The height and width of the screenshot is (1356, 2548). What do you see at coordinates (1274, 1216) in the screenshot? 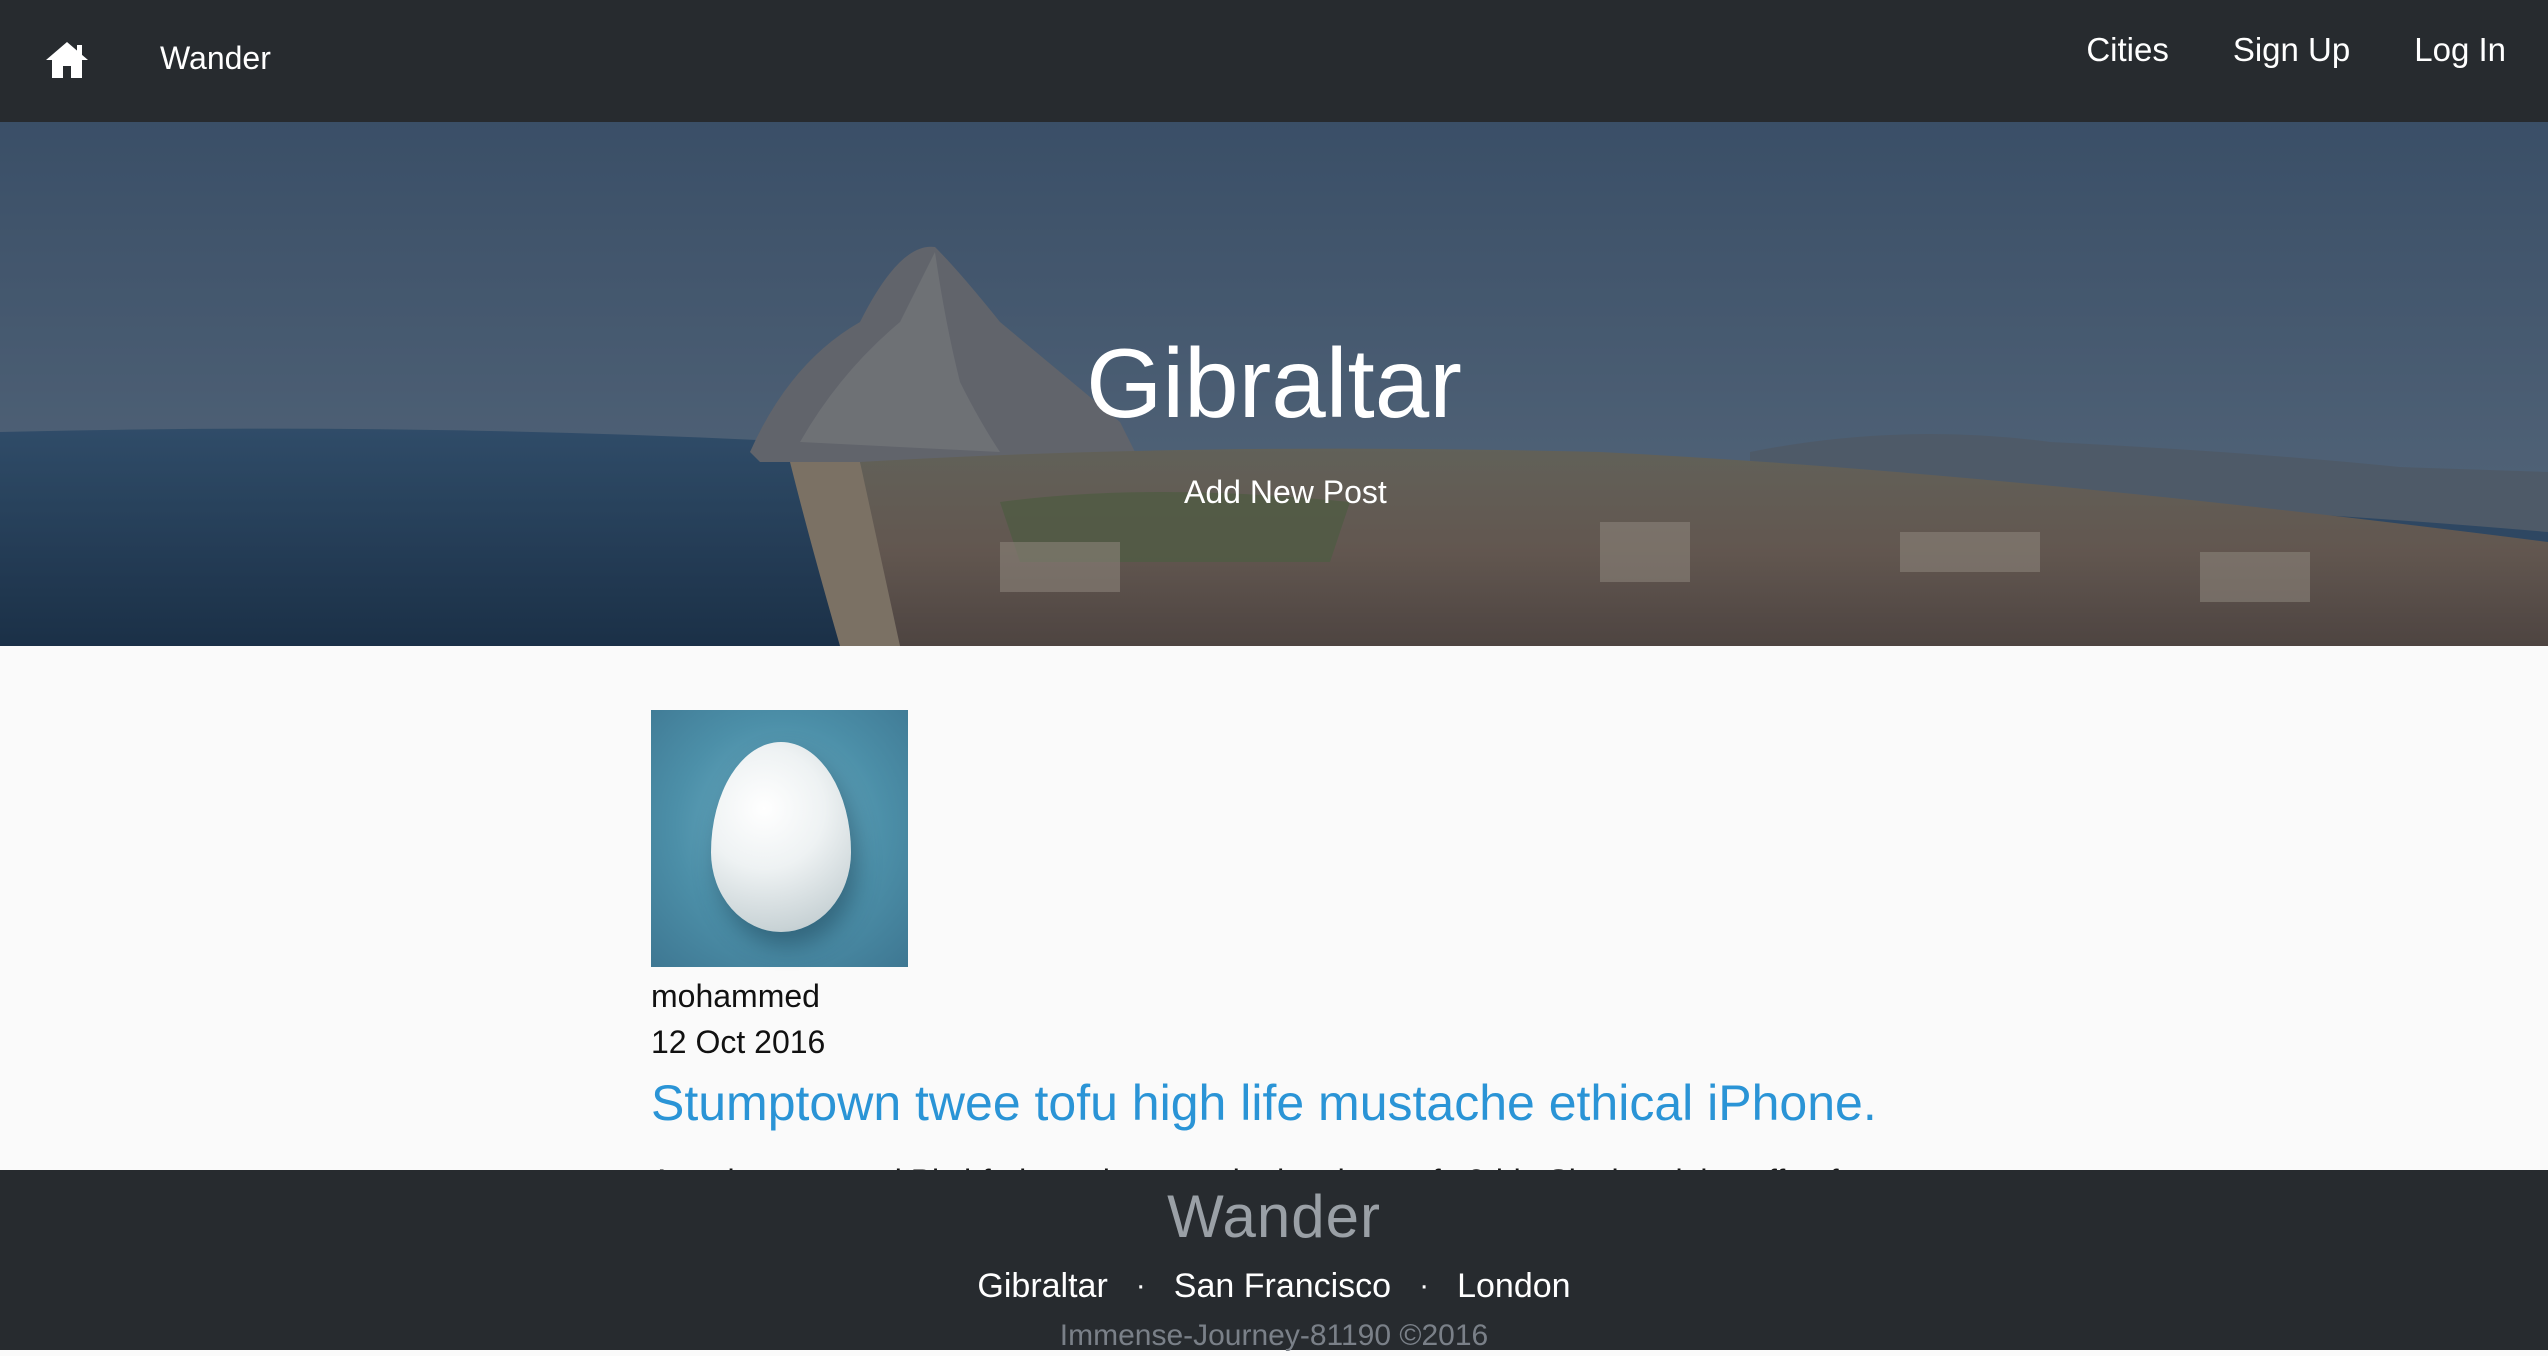
I see `footer-brand: Wander` at bounding box center [1274, 1216].